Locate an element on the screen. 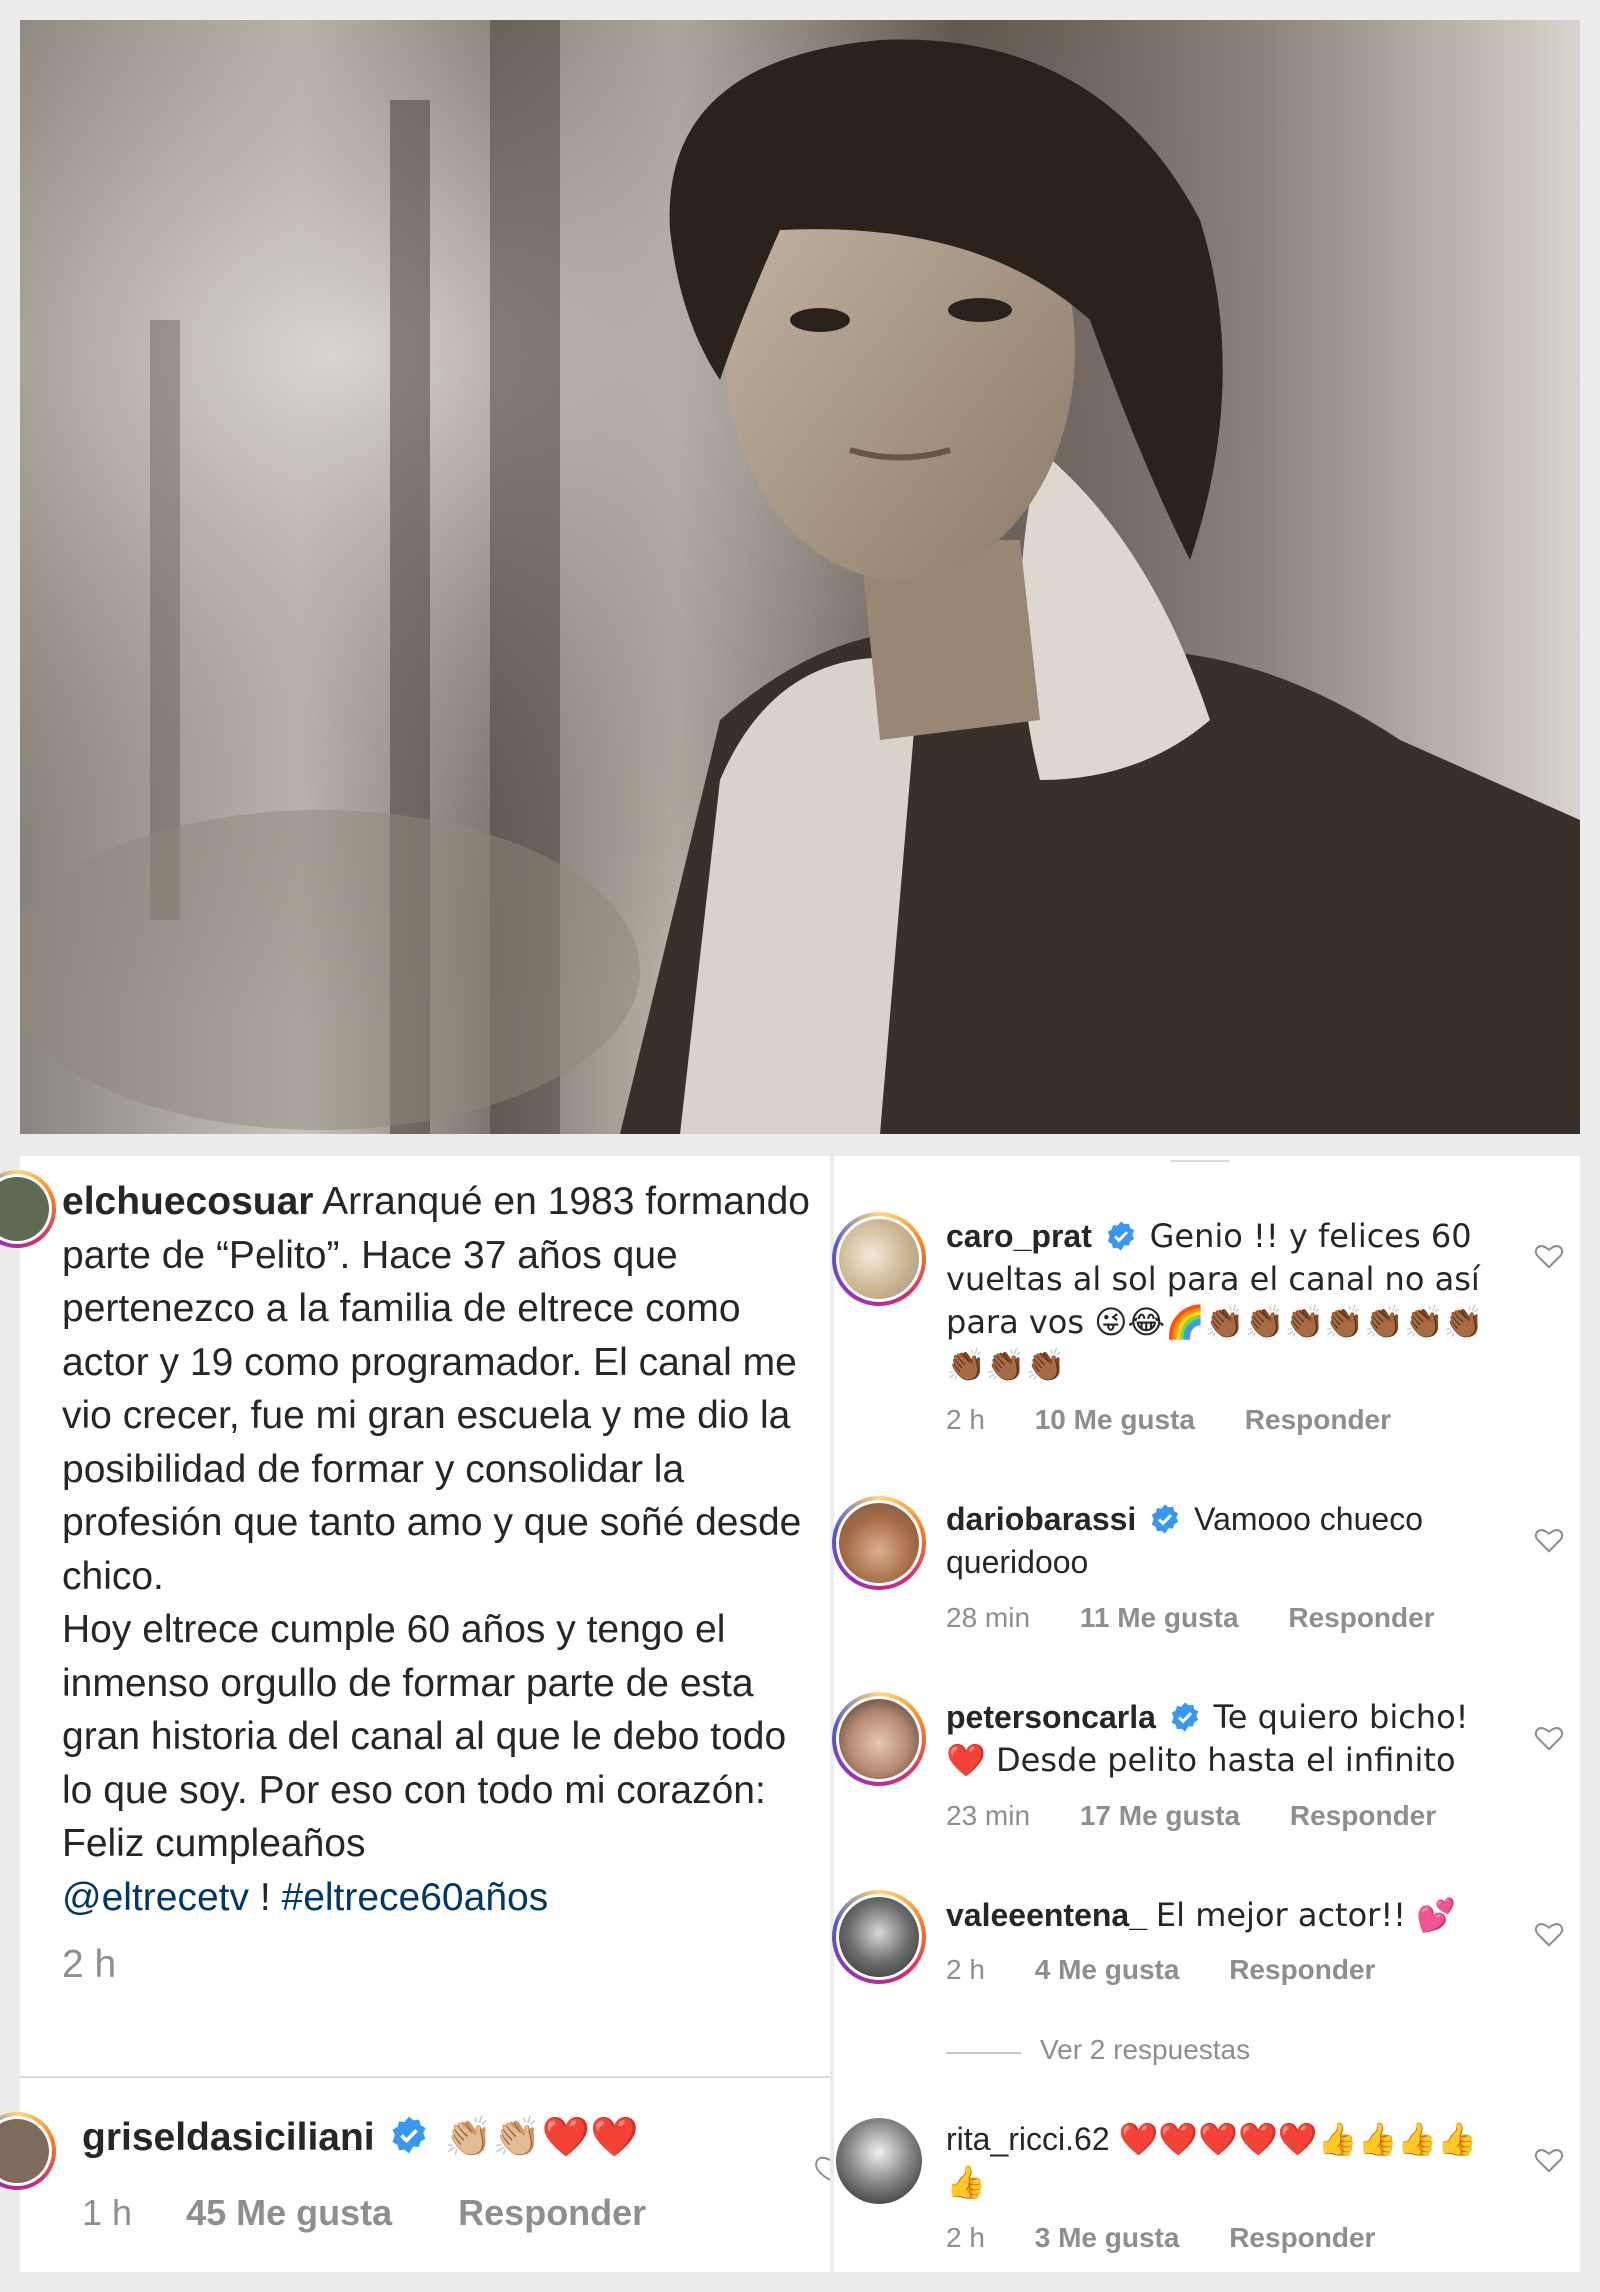 Image resolution: width=1600 pixels, height=2292 pixels. comment-username: rita_ricci.62 is located at coordinates (1028, 2139).